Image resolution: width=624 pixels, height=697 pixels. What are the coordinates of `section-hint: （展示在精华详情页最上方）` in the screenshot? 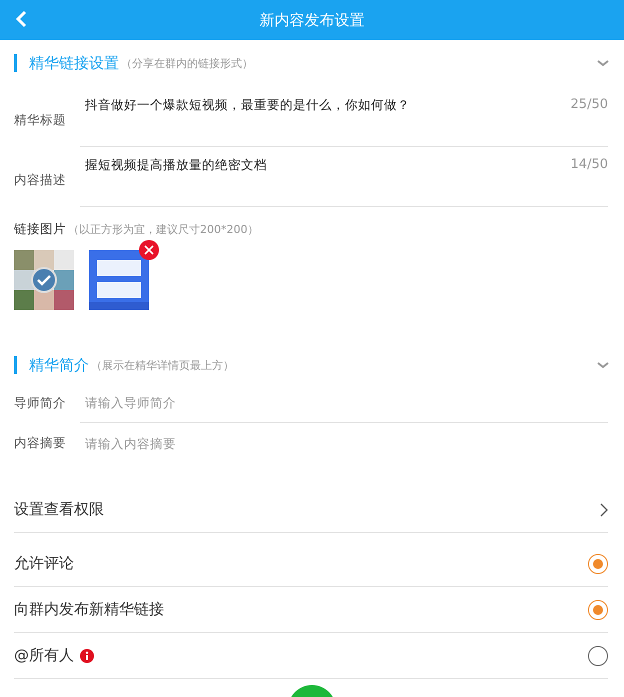 It's located at (162, 365).